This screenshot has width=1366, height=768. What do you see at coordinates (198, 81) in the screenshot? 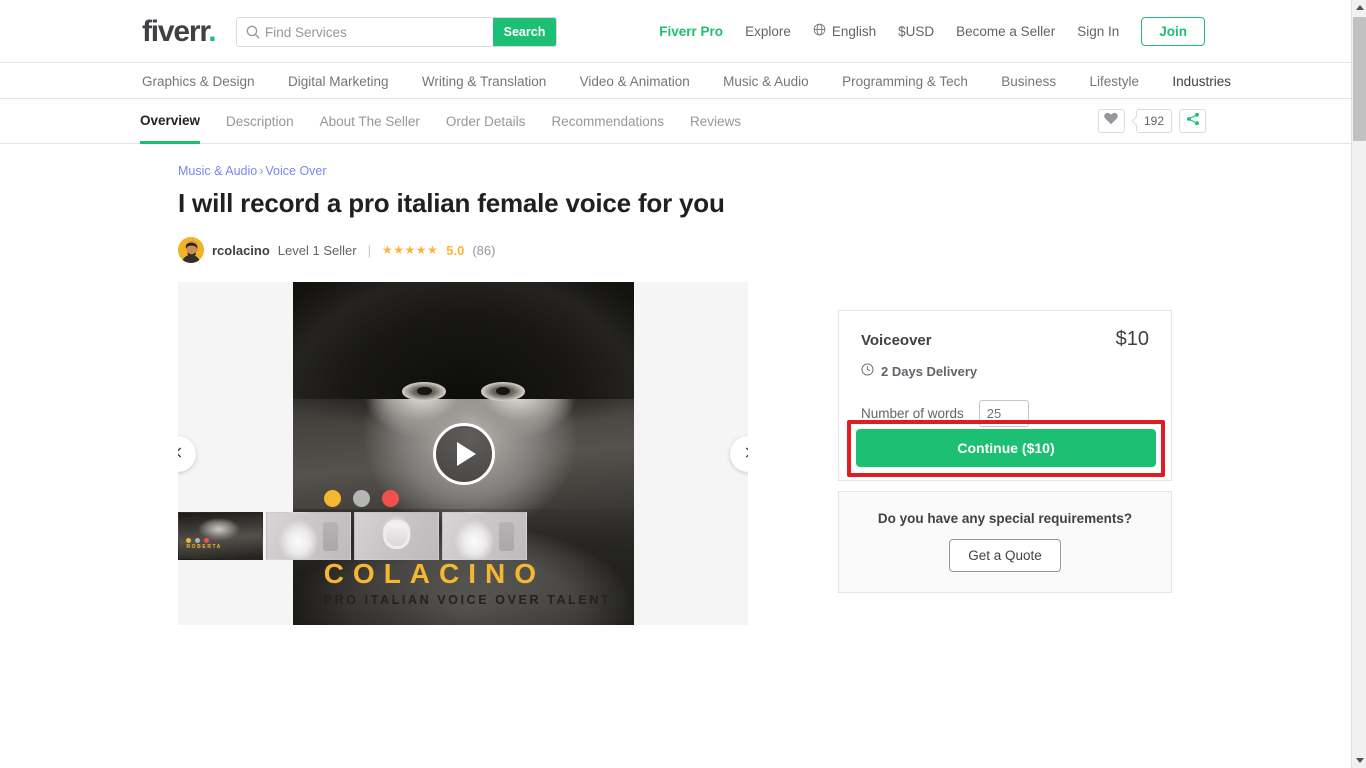
I see `category-graphics-design: Graphics & Design` at bounding box center [198, 81].